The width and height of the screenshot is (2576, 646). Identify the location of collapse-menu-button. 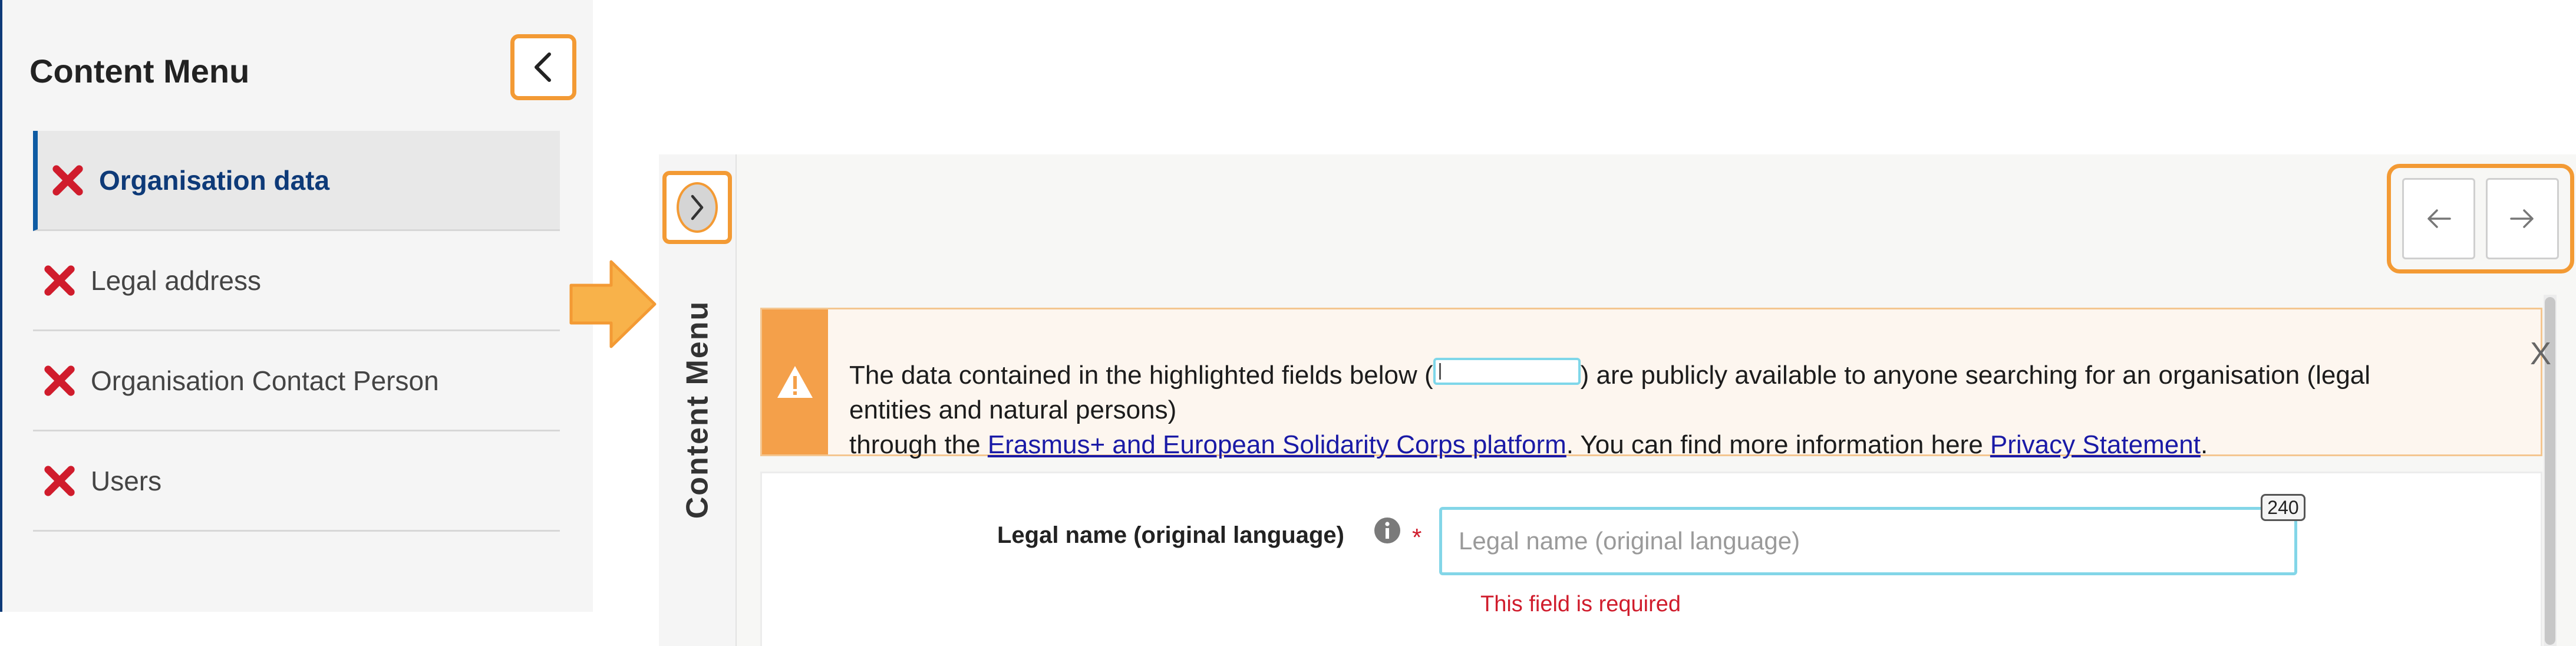
(543, 67).